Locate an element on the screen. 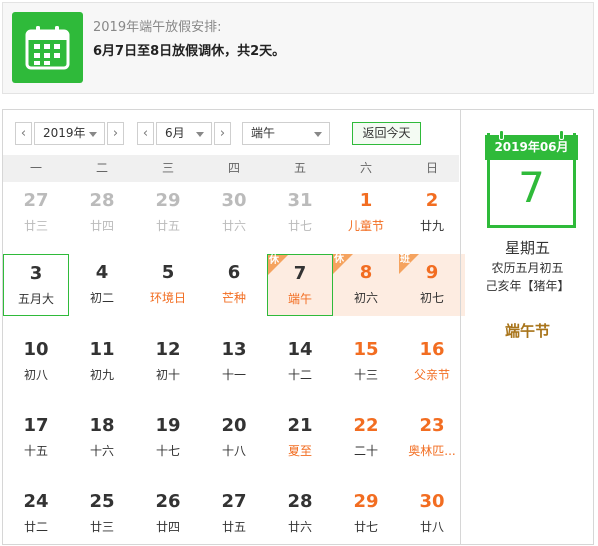 The image size is (598, 546). day-pad-month: 2019年06月 is located at coordinates (531, 147).